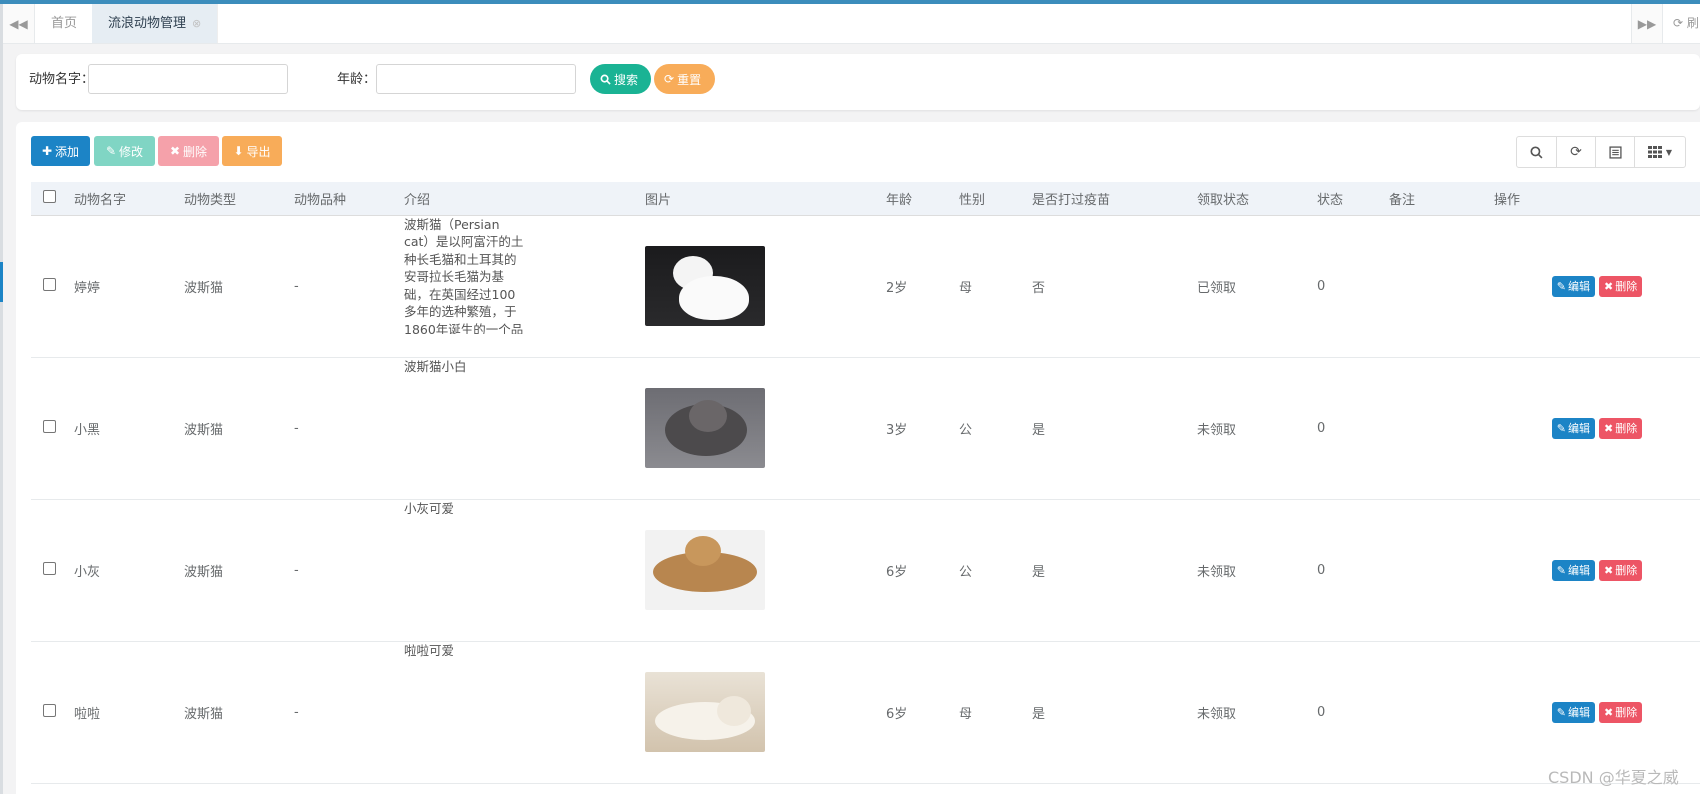 This screenshot has width=1700, height=794. Describe the element at coordinates (912, 199) in the screenshot. I see `col-header-age: 年龄` at that location.